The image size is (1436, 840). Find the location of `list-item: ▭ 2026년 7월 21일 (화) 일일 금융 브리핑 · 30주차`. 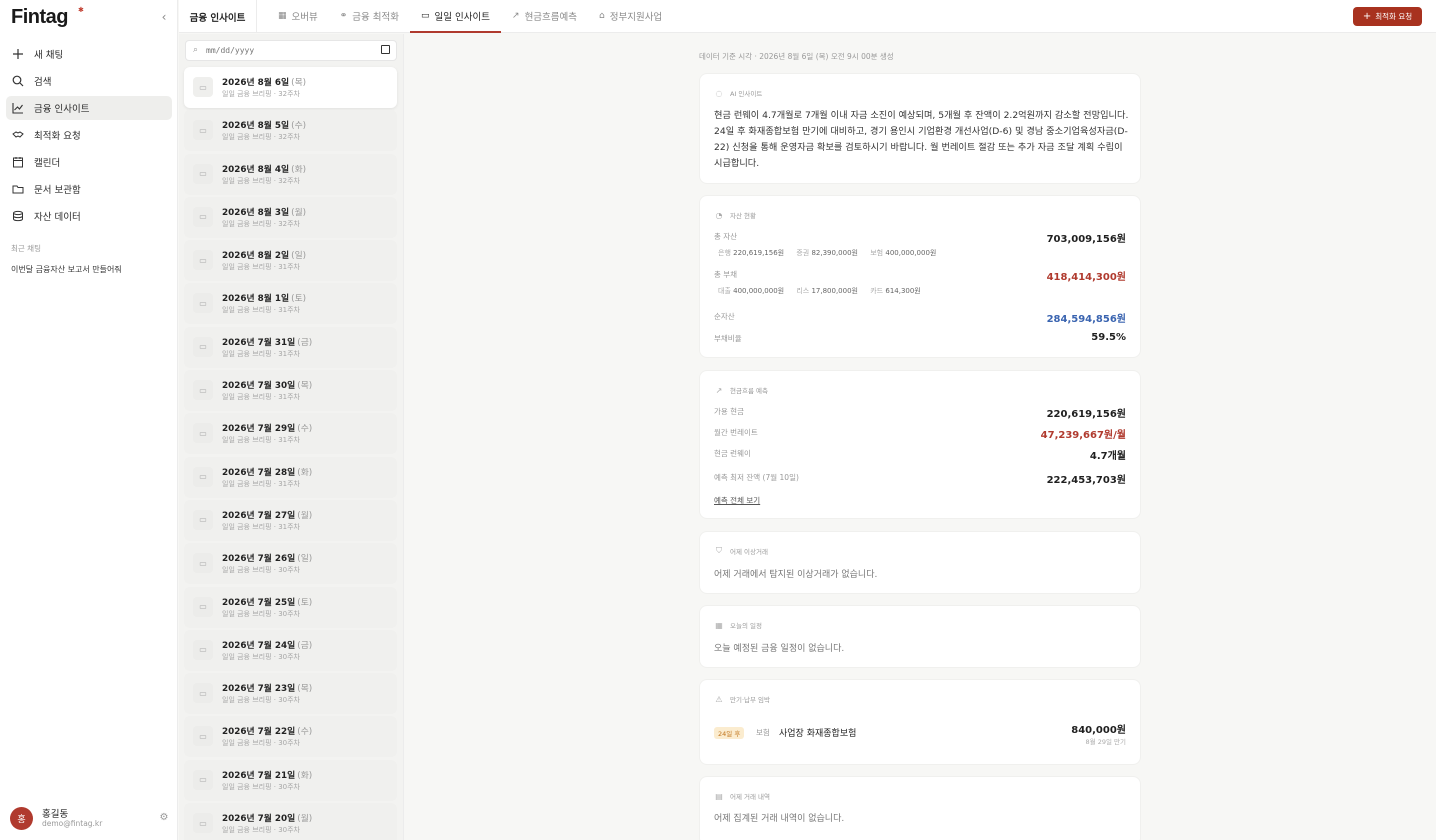

list-item: ▭ 2026년 7월 21일 (화) 일일 금융 브리핑 · 30주차 is located at coordinates (290, 780).